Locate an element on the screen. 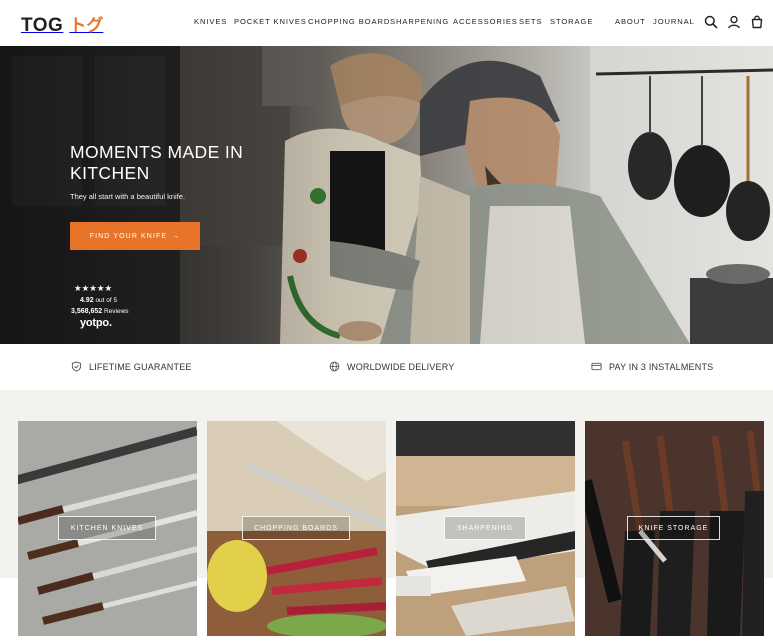 The width and height of the screenshot is (773, 642). category-card-knife-storage: KNIFE STORAGE is located at coordinates (674, 528).